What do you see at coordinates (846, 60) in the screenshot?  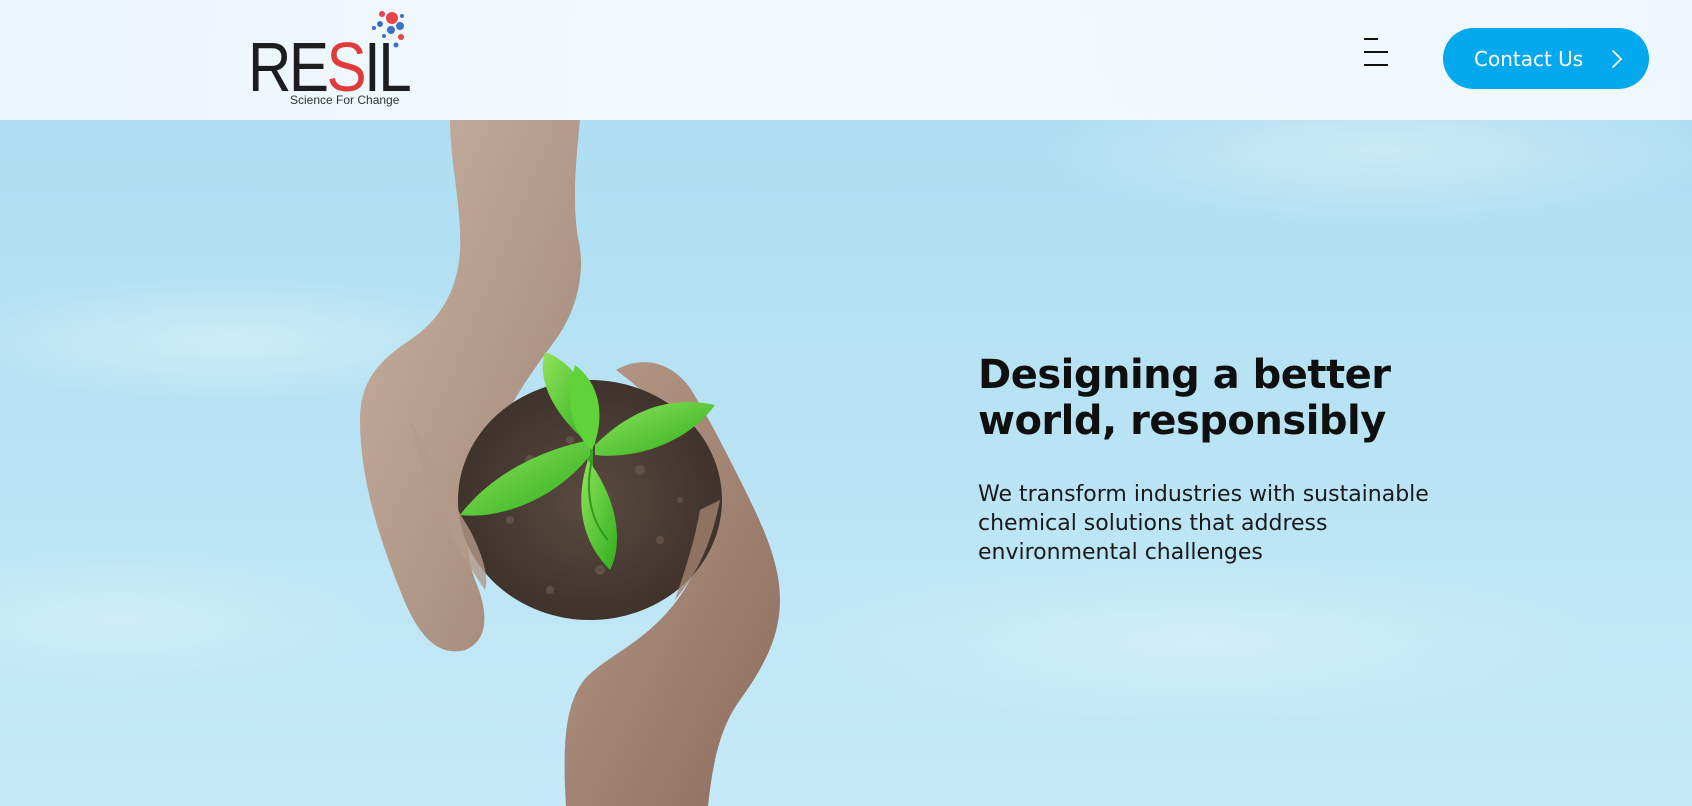 I see `site-header: RESIL Science For Change Contact Us` at bounding box center [846, 60].